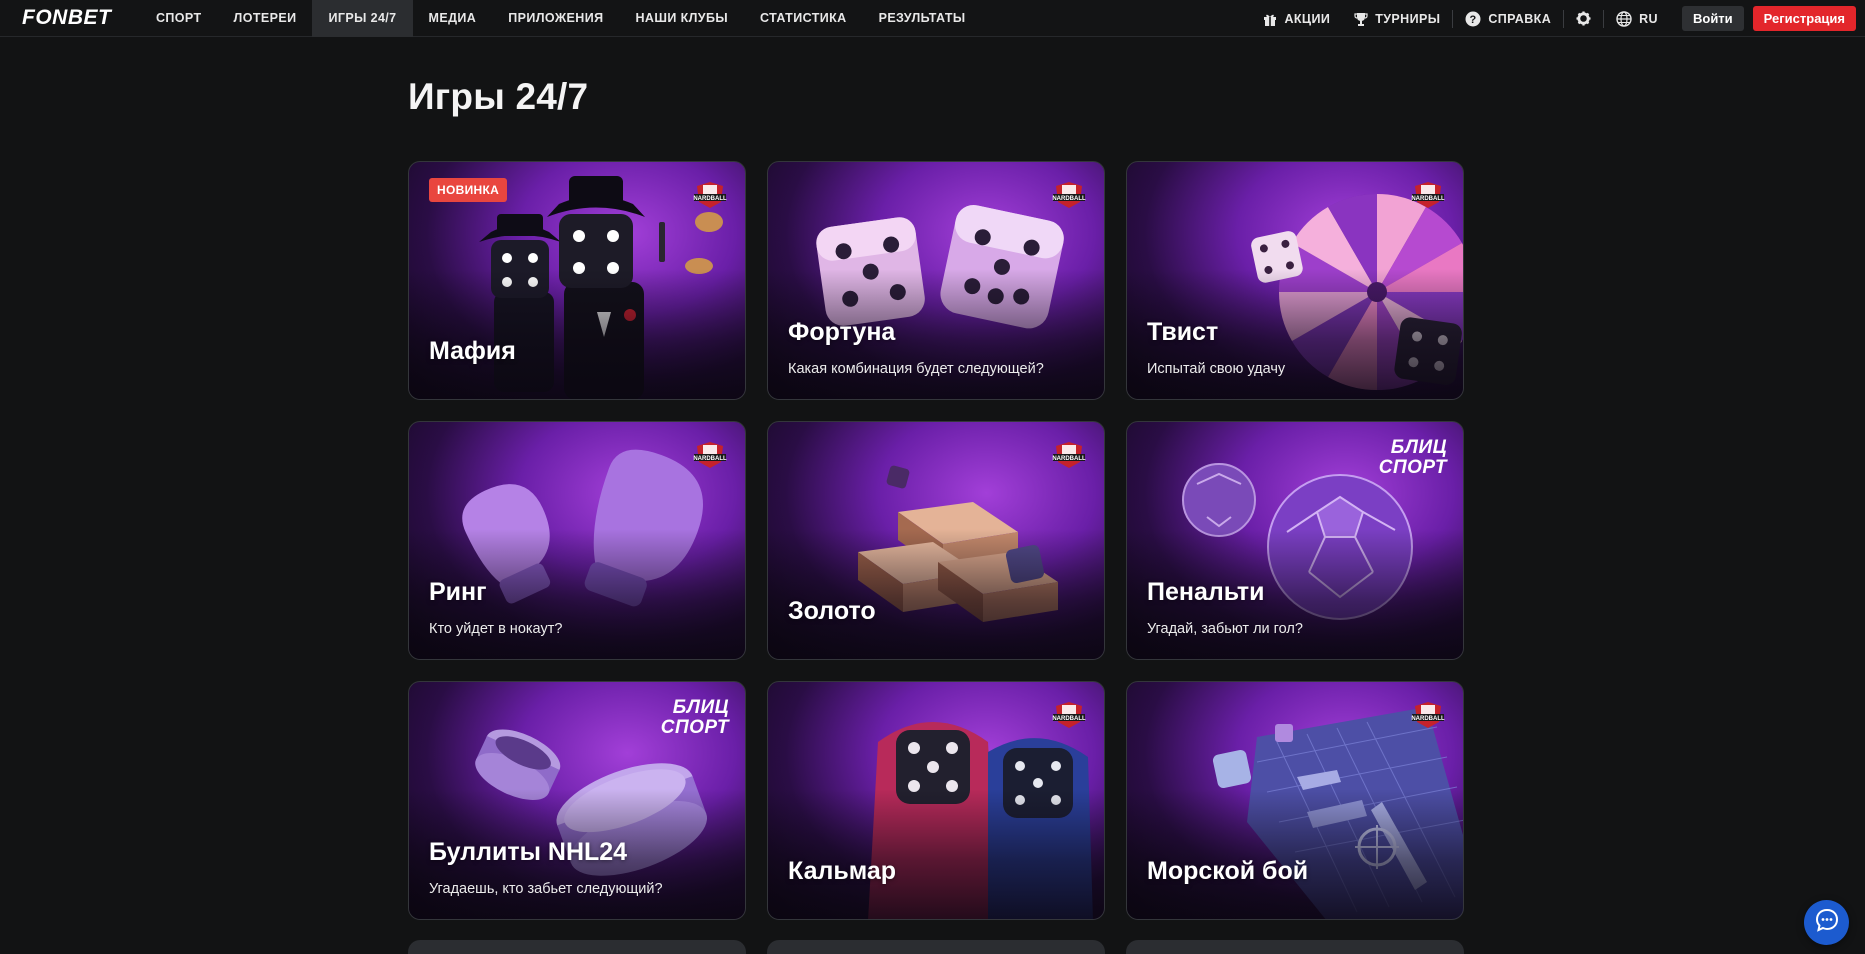  Describe the element at coordinates (1183, 332) in the screenshot. I see `card-title: Твист` at that location.